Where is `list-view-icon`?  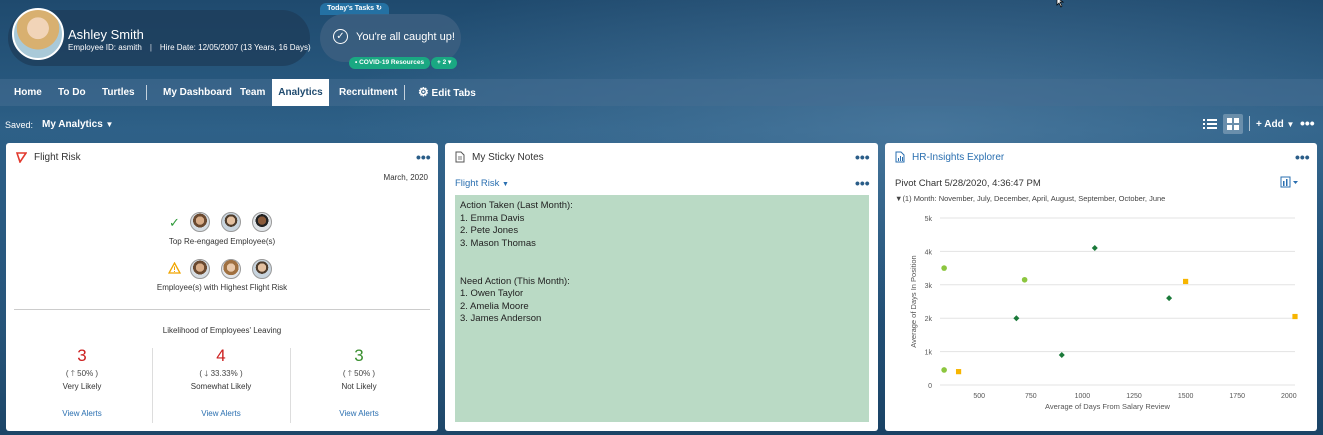 list-view-icon is located at coordinates (1210, 124).